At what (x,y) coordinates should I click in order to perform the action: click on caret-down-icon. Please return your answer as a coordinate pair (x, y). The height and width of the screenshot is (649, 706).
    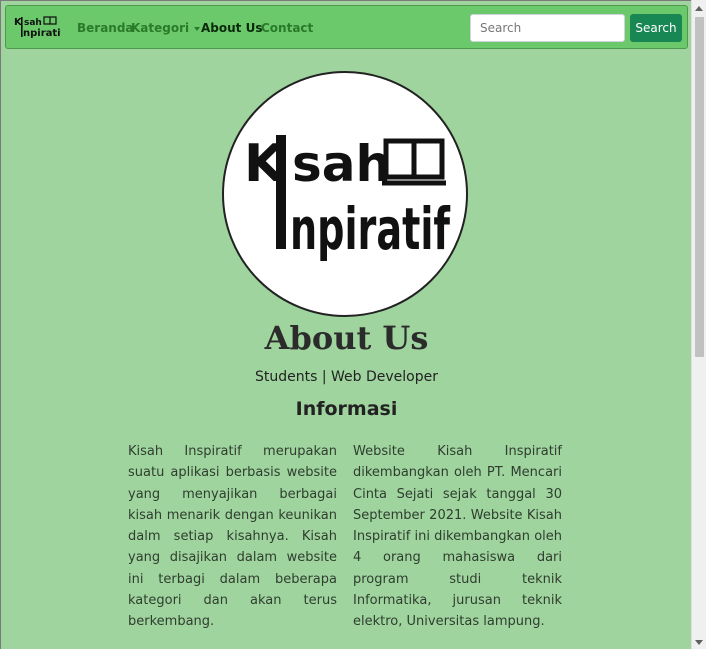
    Looking at the image, I should click on (197, 28).